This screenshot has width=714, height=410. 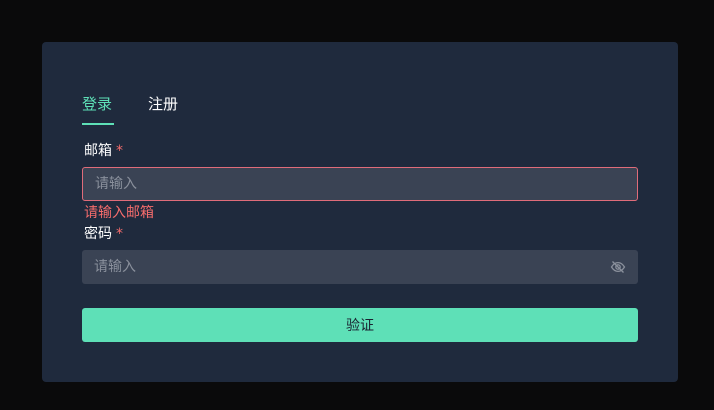 What do you see at coordinates (119, 213) in the screenshot?
I see `email-error-message: 请输入邮箱` at bounding box center [119, 213].